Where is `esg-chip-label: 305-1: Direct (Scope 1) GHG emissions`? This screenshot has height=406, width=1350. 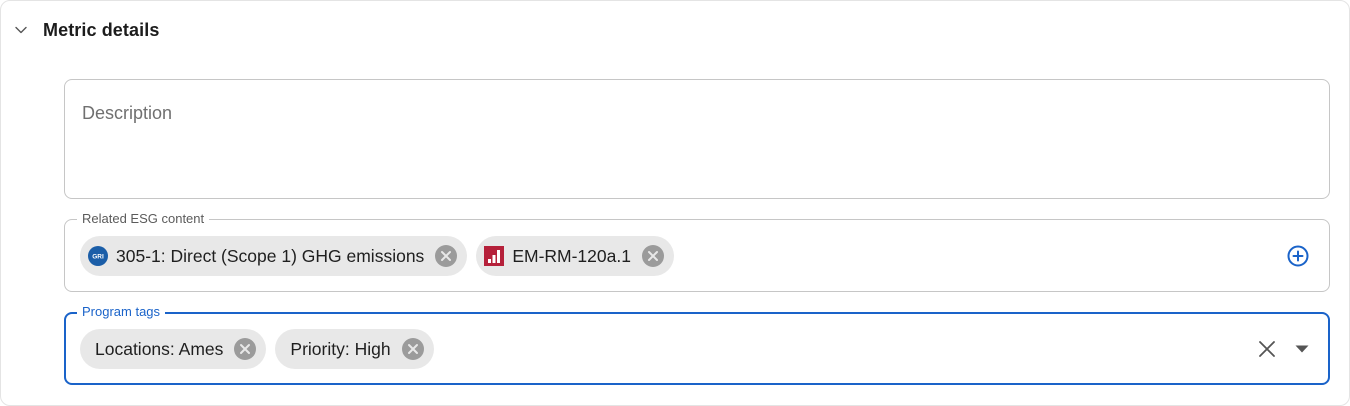
esg-chip-label: 305-1: Direct (Scope 1) GHG emissions is located at coordinates (270, 255).